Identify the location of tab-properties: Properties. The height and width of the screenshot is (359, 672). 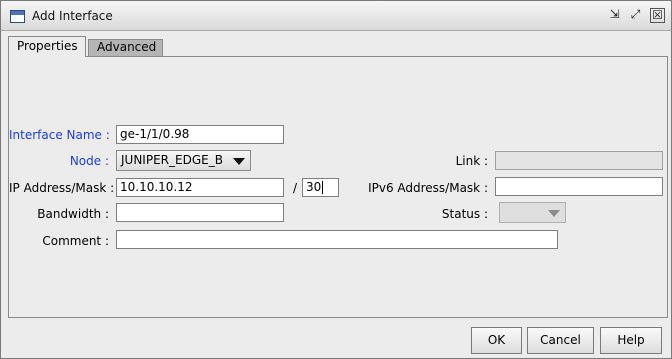
(47, 46).